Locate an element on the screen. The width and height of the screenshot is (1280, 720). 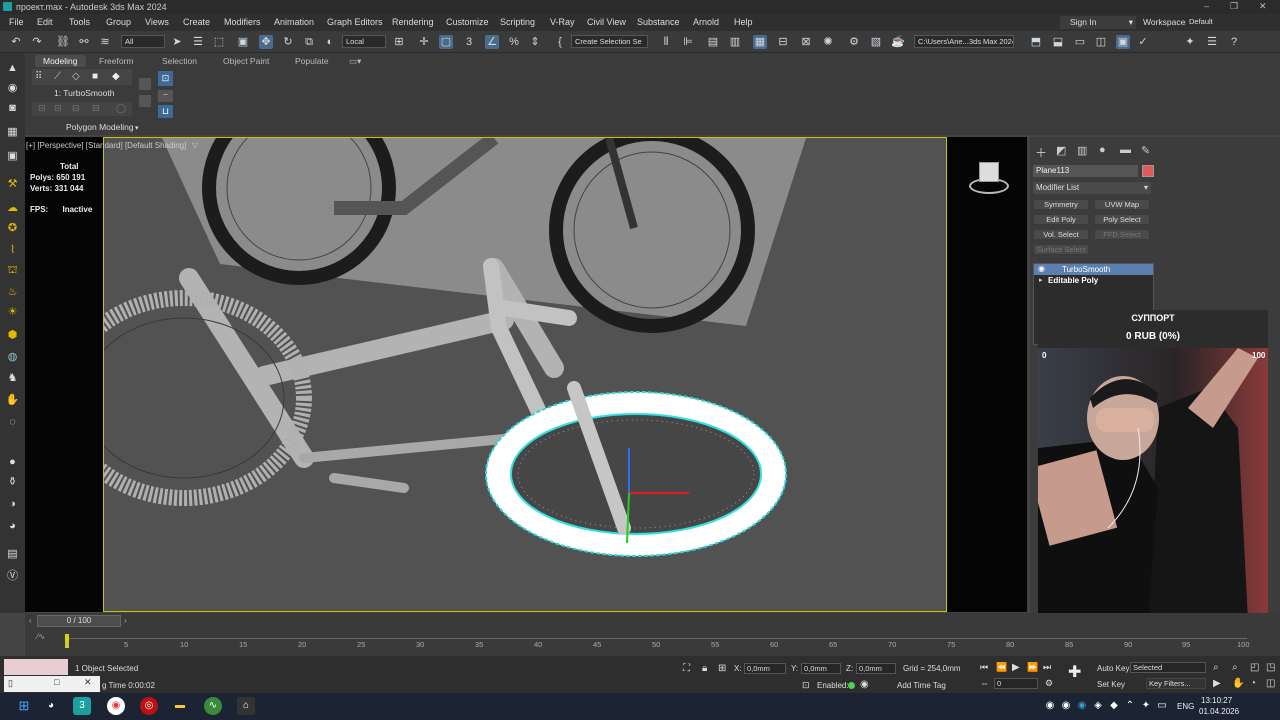
edit-poly-button: Edit Poly is located at coordinates (1061, 219).